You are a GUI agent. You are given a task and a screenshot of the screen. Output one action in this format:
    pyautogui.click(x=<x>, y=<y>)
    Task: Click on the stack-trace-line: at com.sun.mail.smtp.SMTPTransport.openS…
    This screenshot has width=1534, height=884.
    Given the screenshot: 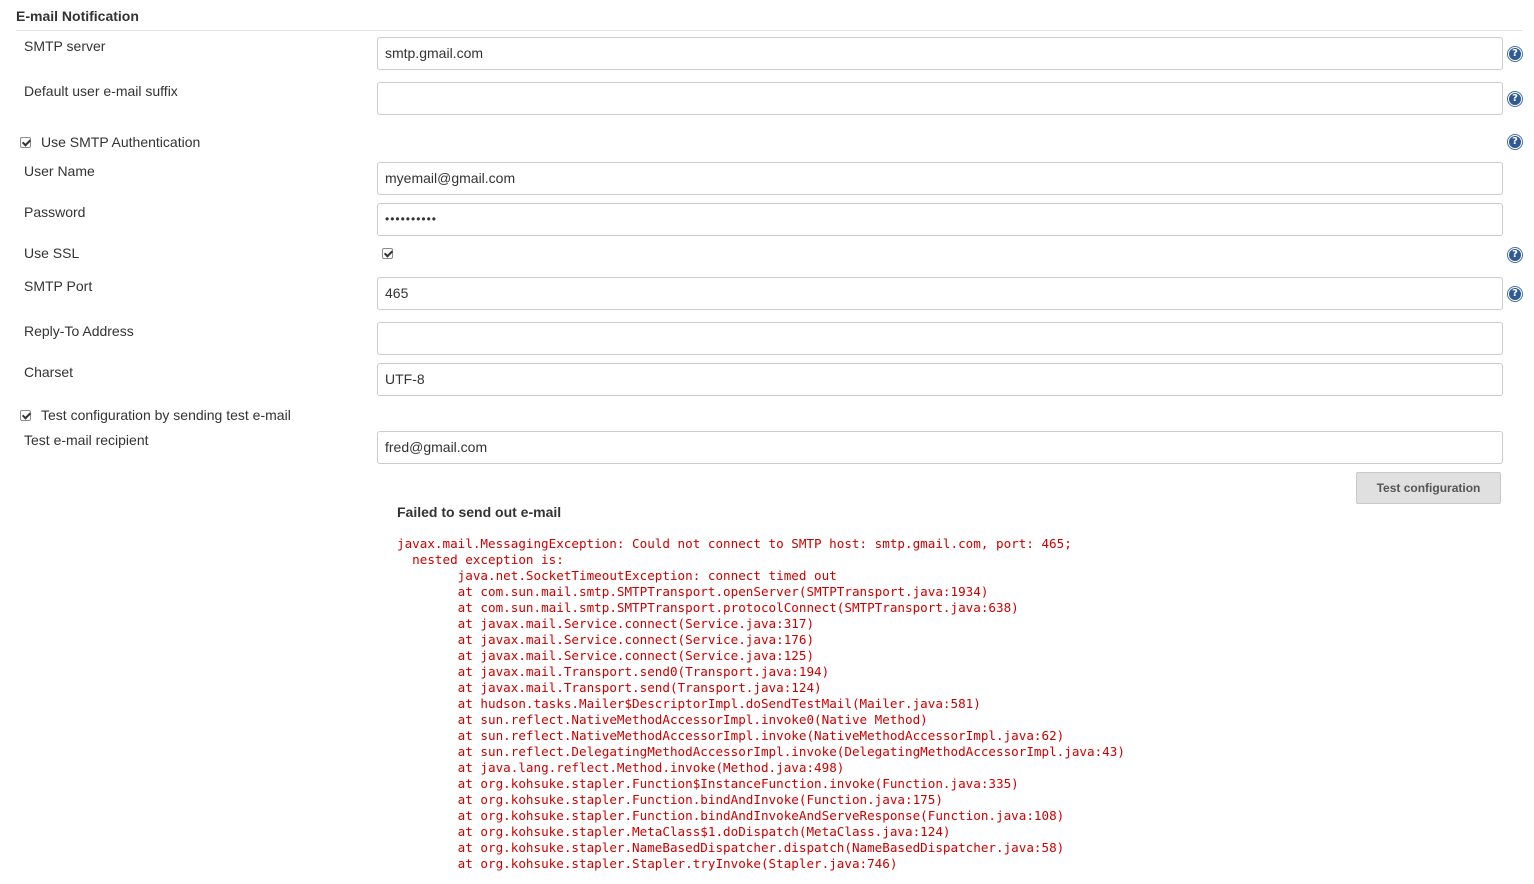 What is the action you would take?
    pyautogui.click(x=693, y=591)
    